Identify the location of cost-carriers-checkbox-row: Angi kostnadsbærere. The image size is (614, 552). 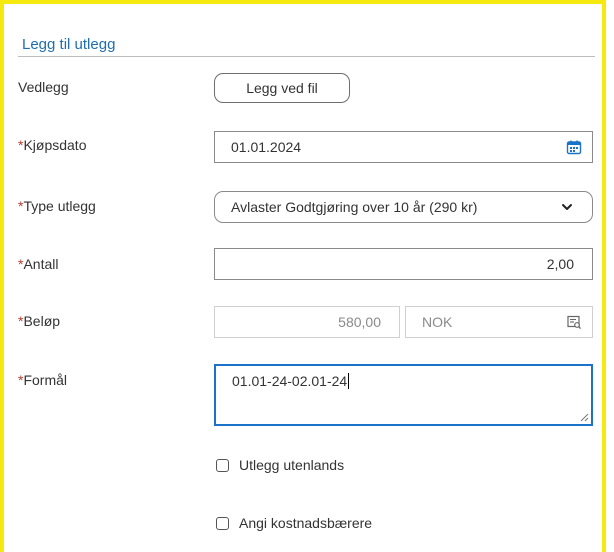
(294, 523).